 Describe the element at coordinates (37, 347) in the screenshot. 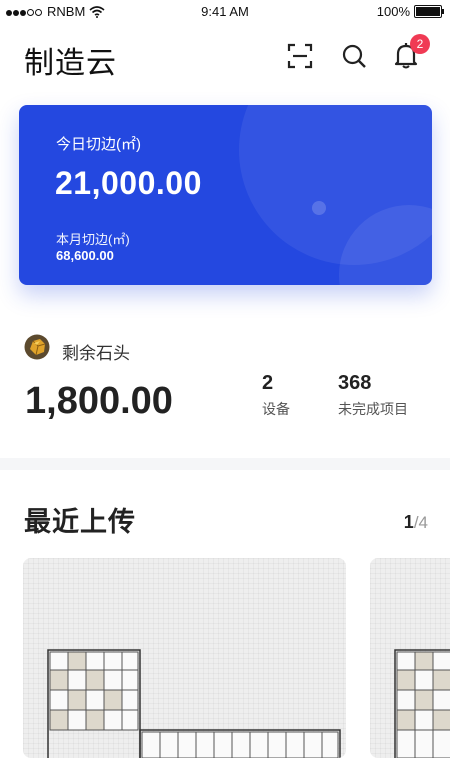

I see `stone-icon` at that location.